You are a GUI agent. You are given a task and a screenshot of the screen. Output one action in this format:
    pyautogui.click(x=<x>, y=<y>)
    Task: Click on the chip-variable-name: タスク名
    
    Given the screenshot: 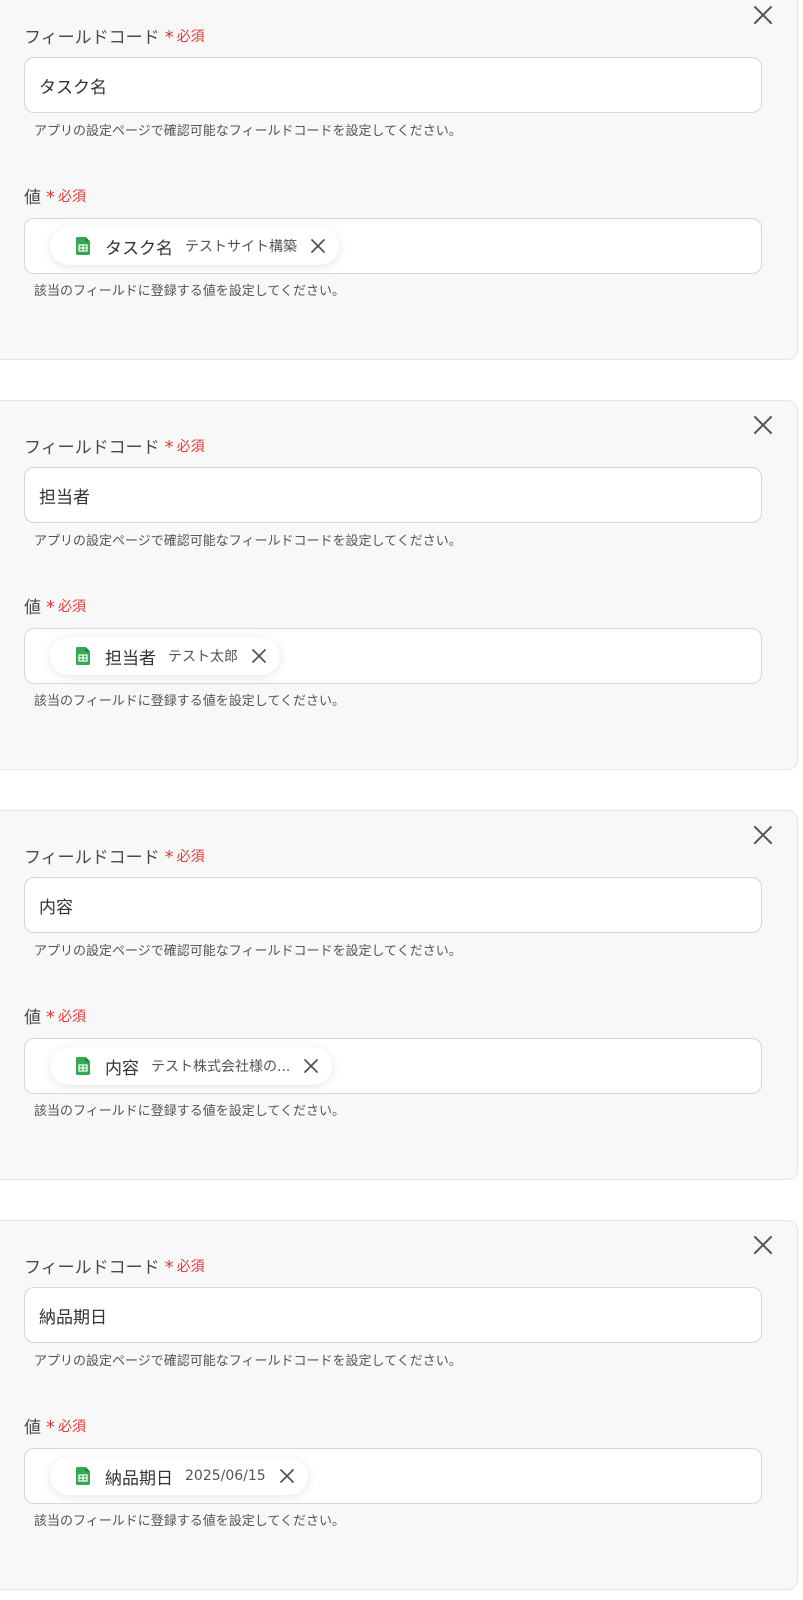 What is the action you would take?
    pyautogui.click(x=139, y=248)
    